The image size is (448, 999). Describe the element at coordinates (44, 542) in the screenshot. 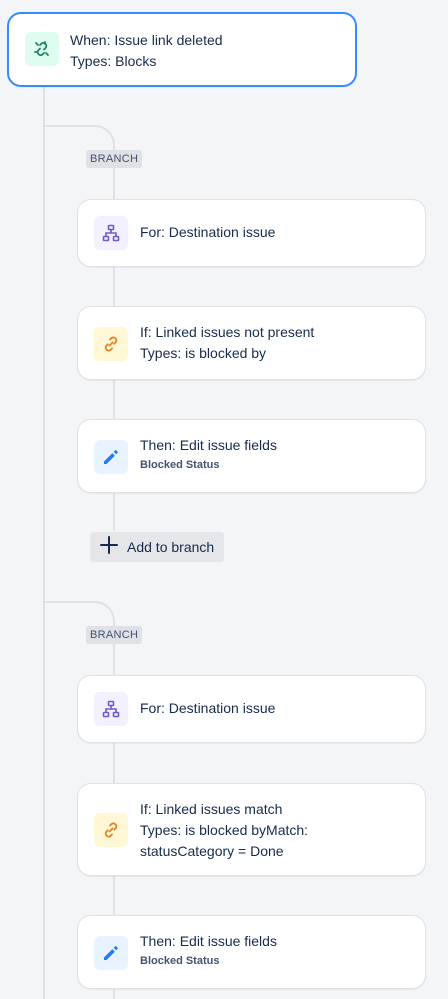

I see `main-connector-line` at that location.